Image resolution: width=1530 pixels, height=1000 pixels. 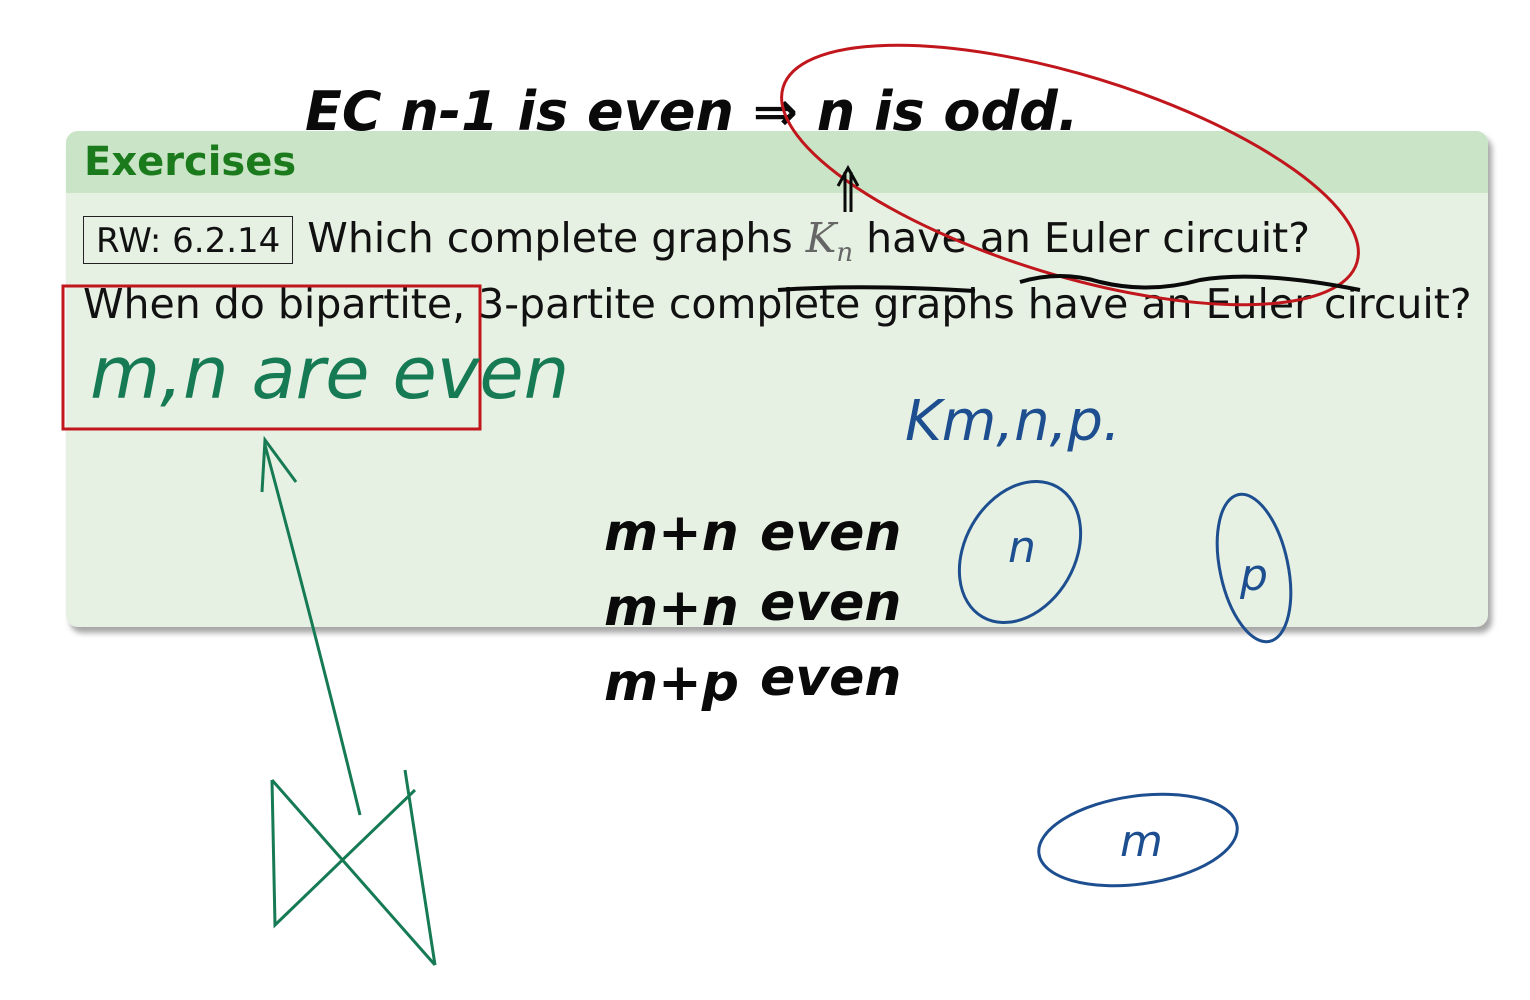 I want to click on green-arrow, so click(x=311, y=625).